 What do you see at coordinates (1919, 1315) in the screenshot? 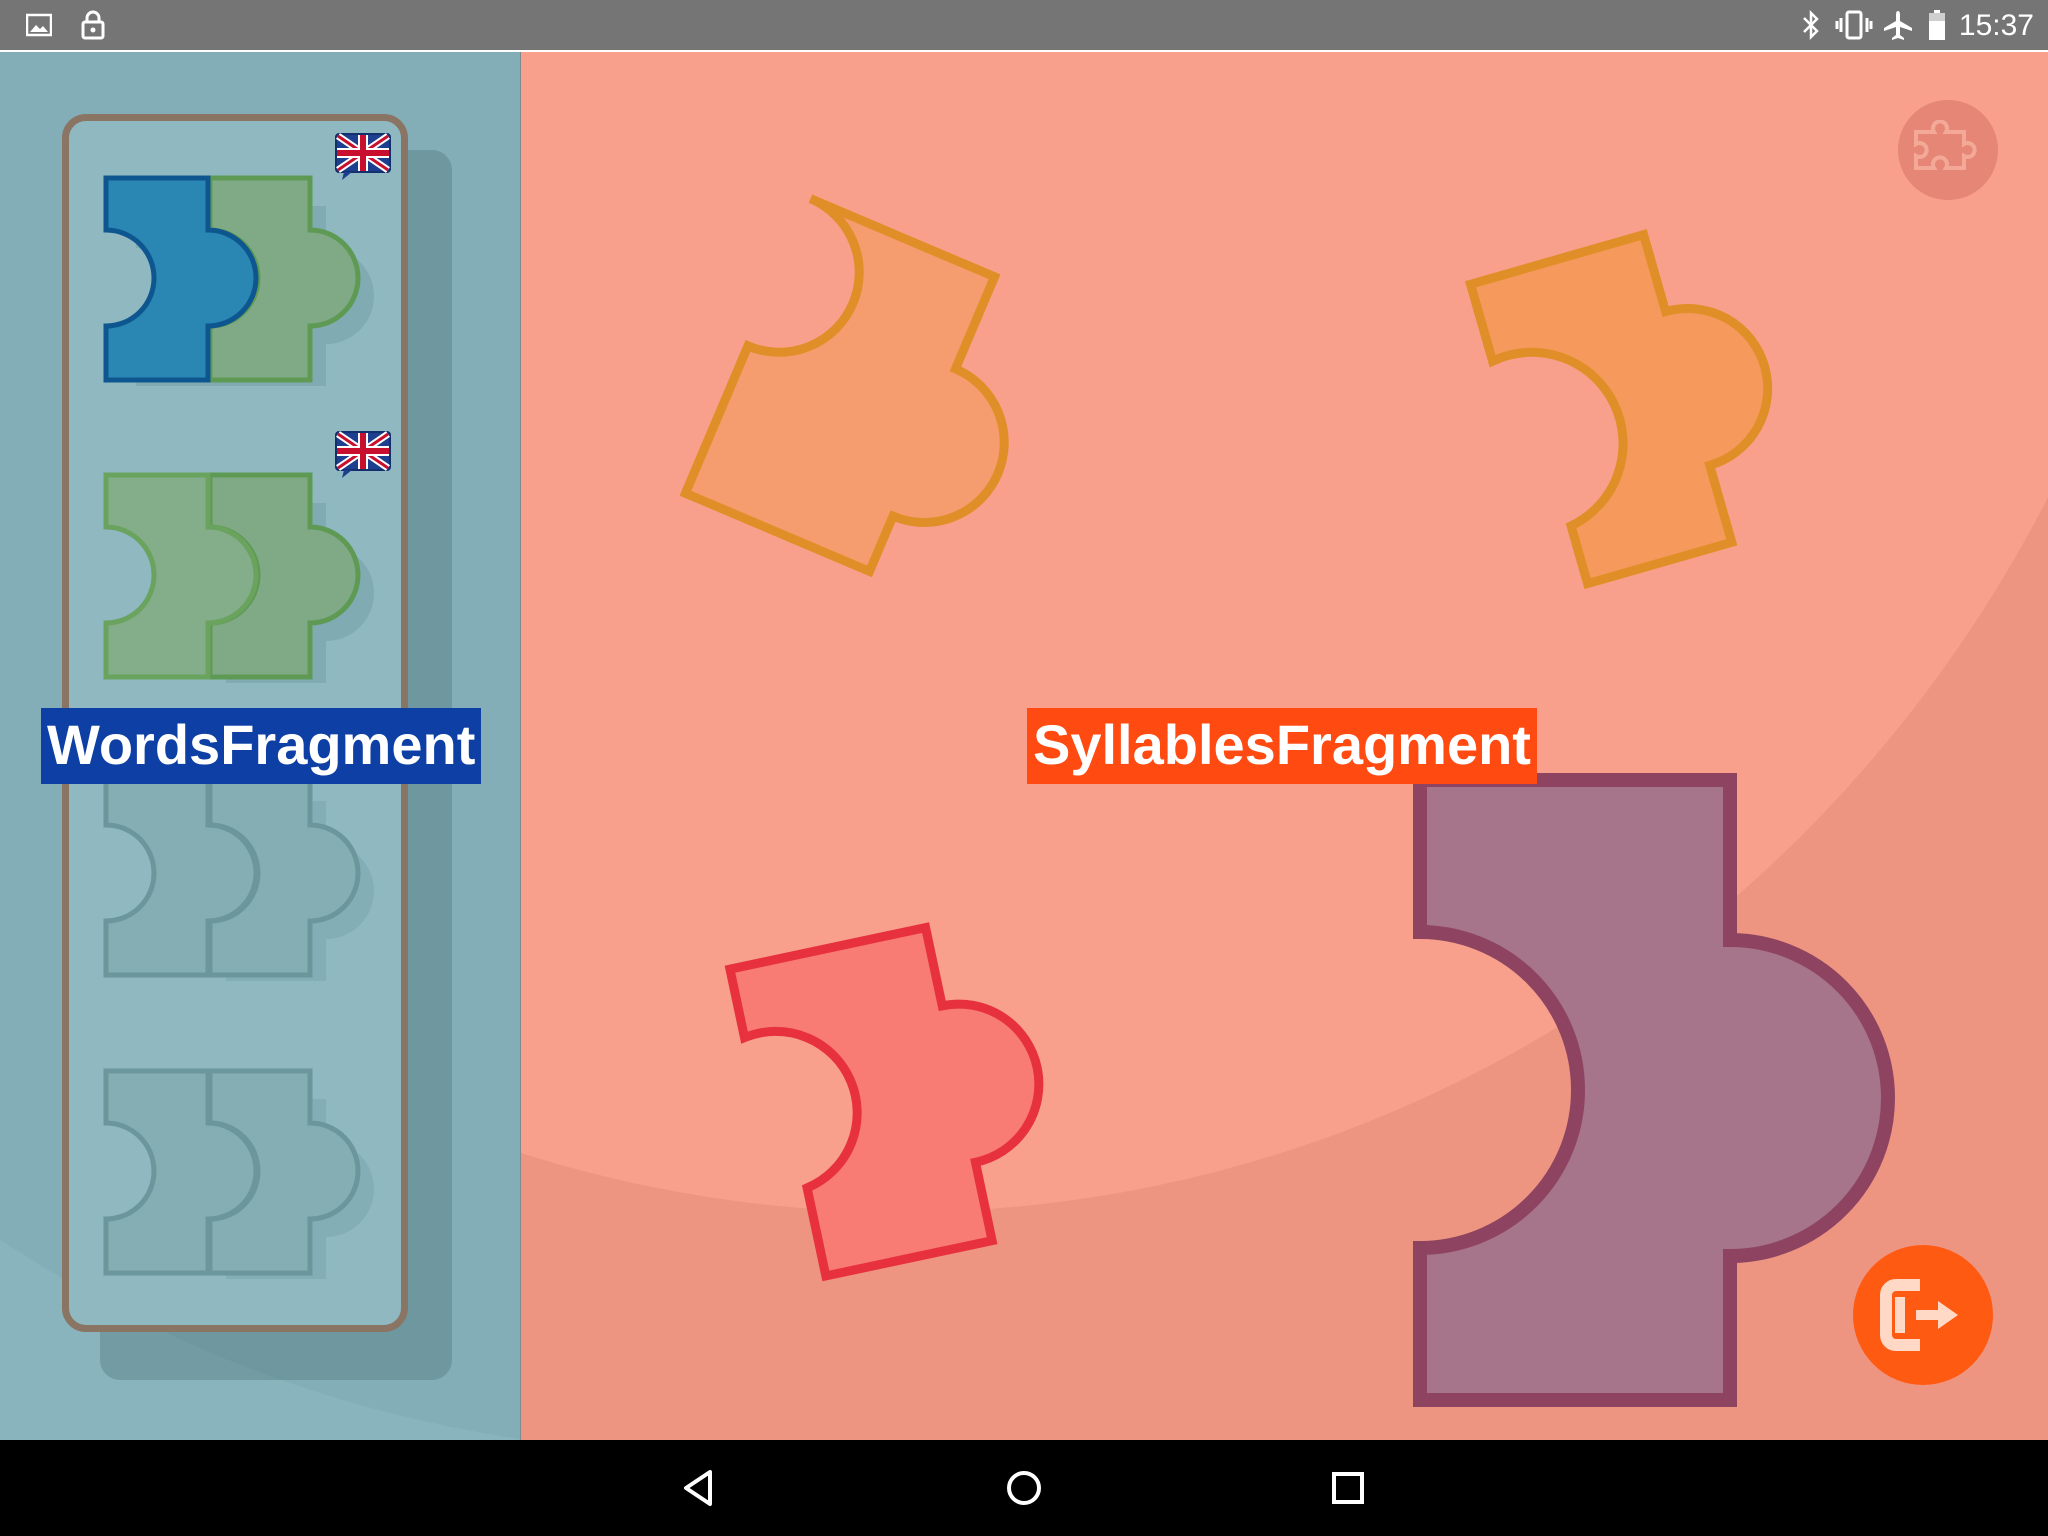
I see `exit-icon` at bounding box center [1919, 1315].